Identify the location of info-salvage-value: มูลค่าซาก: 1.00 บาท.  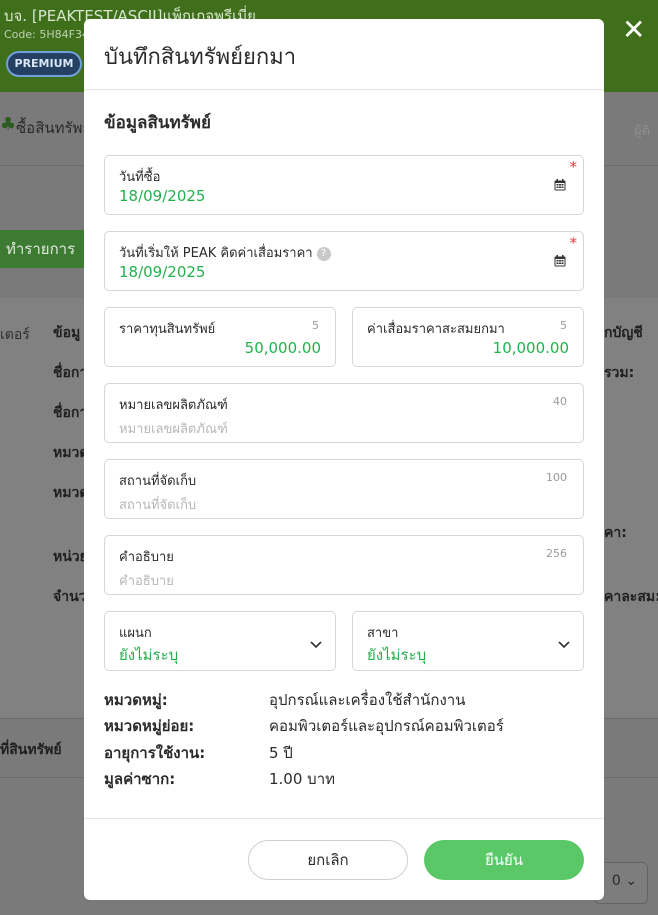
(344, 778).